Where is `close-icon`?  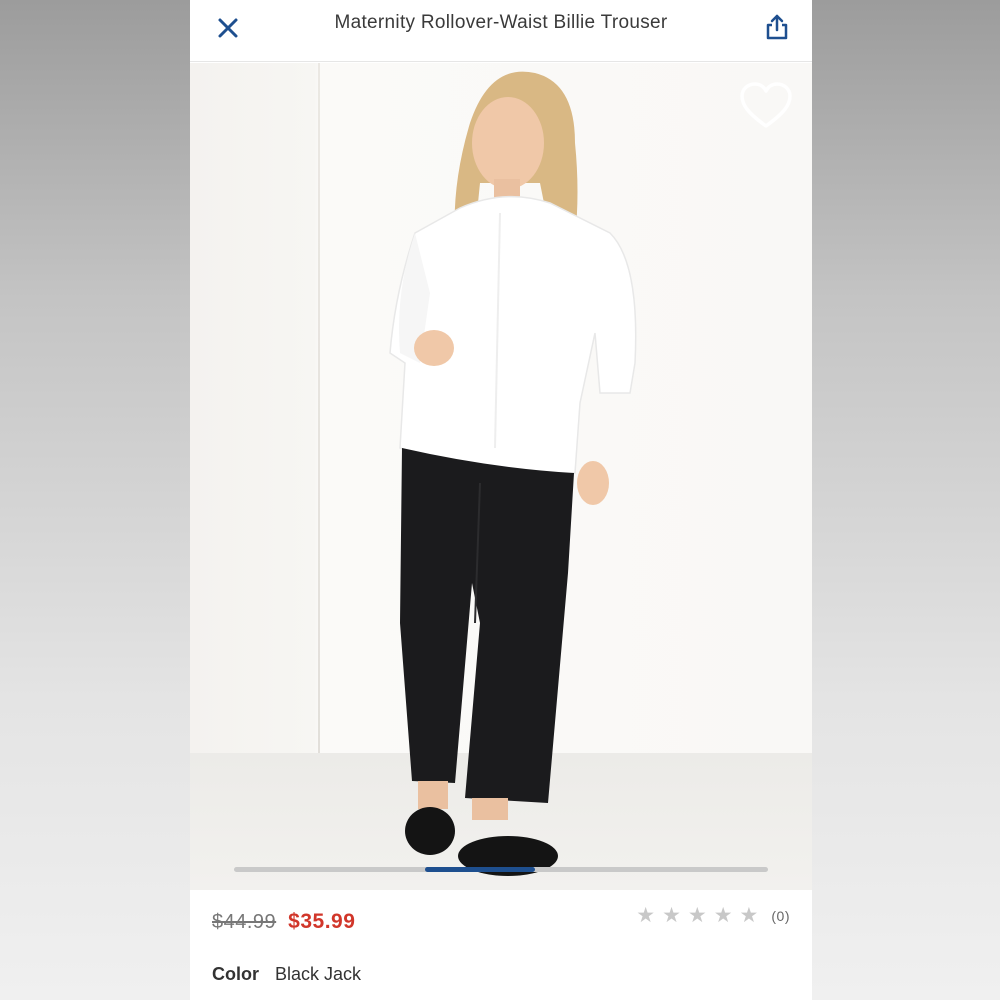 close-icon is located at coordinates (228, 28).